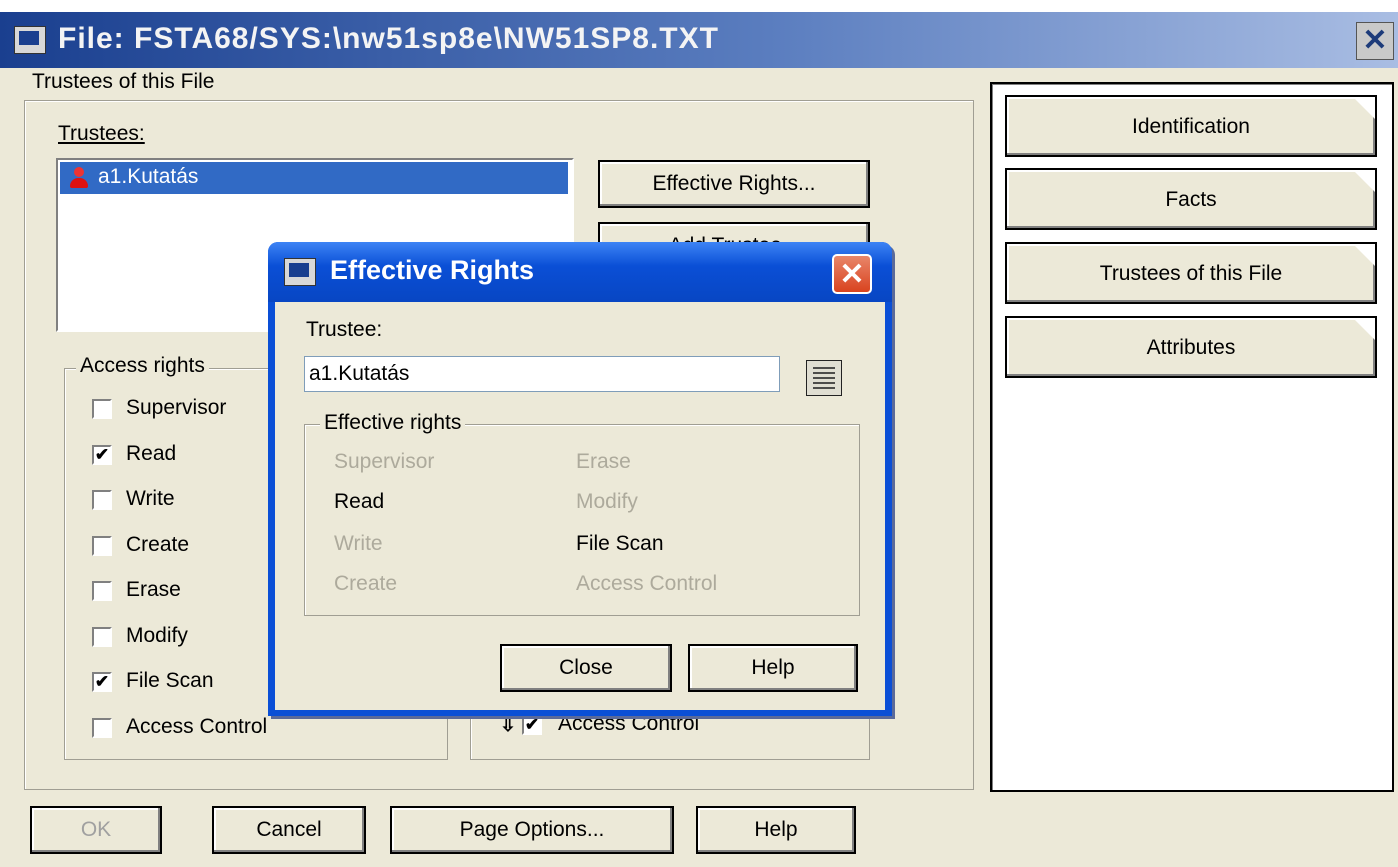 This screenshot has height=867, width=1398. I want to click on inherited-access-control-checkbox: ✔, so click(532, 725).